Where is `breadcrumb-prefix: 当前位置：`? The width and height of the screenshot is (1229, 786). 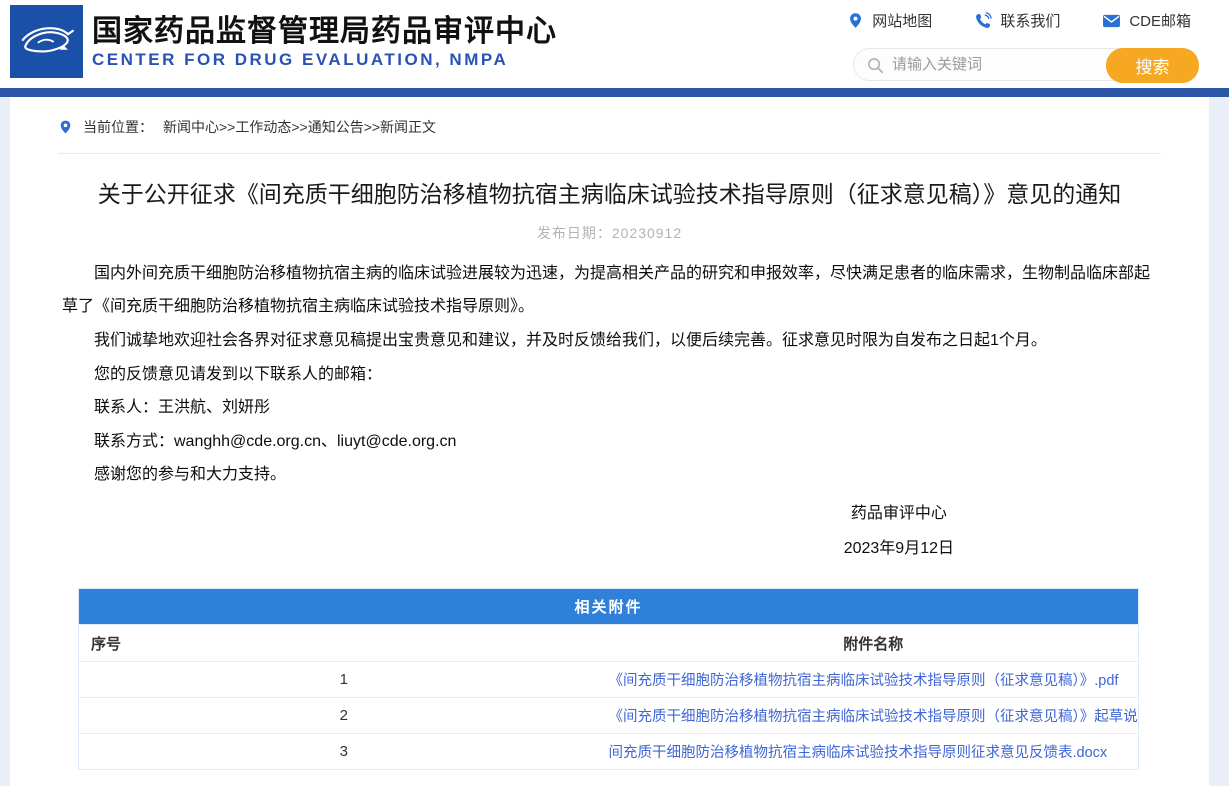
breadcrumb-prefix: 当前位置： is located at coordinates (118, 127).